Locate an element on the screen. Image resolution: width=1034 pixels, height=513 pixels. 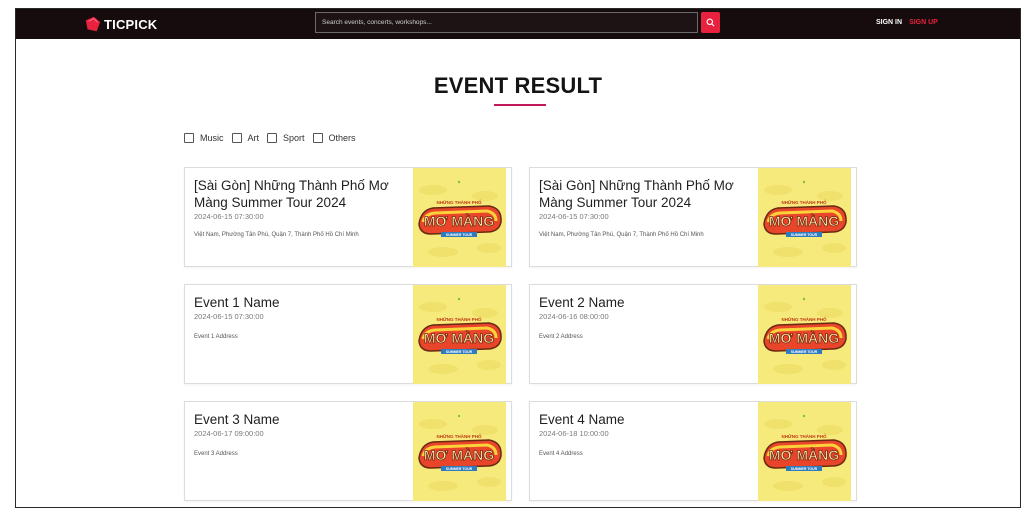
search-input is located at coordinates (506, 22).